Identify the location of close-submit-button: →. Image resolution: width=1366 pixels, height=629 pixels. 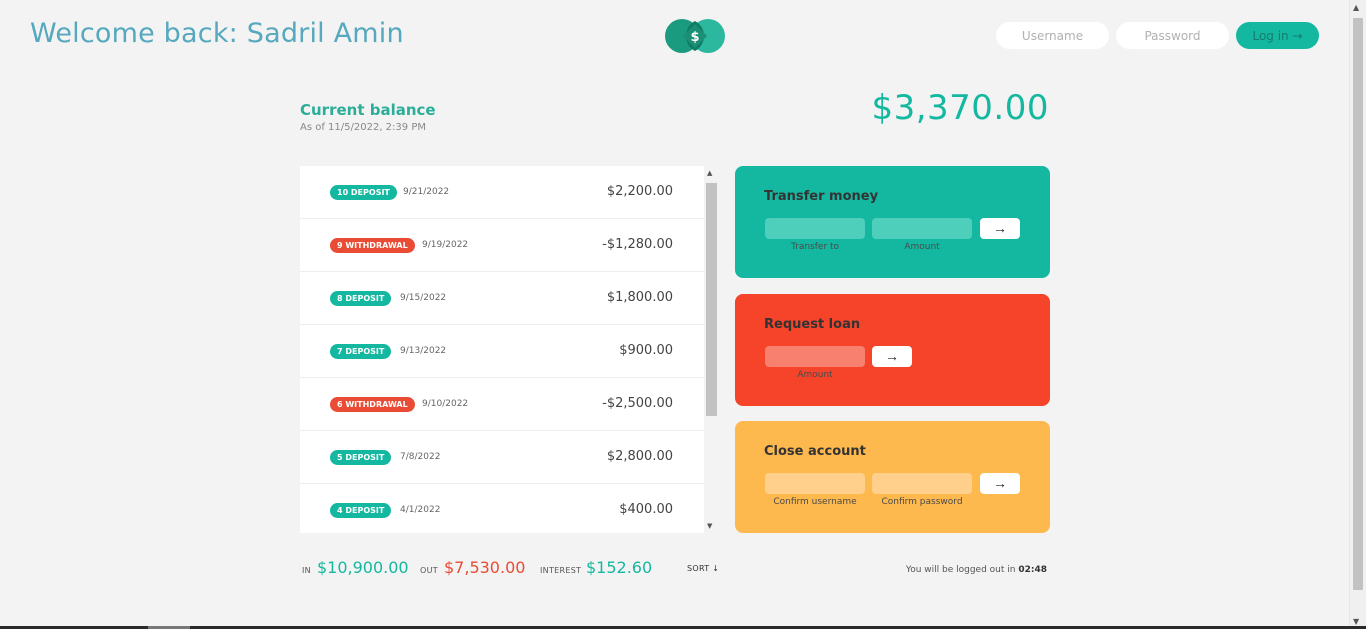
(1000, 483).